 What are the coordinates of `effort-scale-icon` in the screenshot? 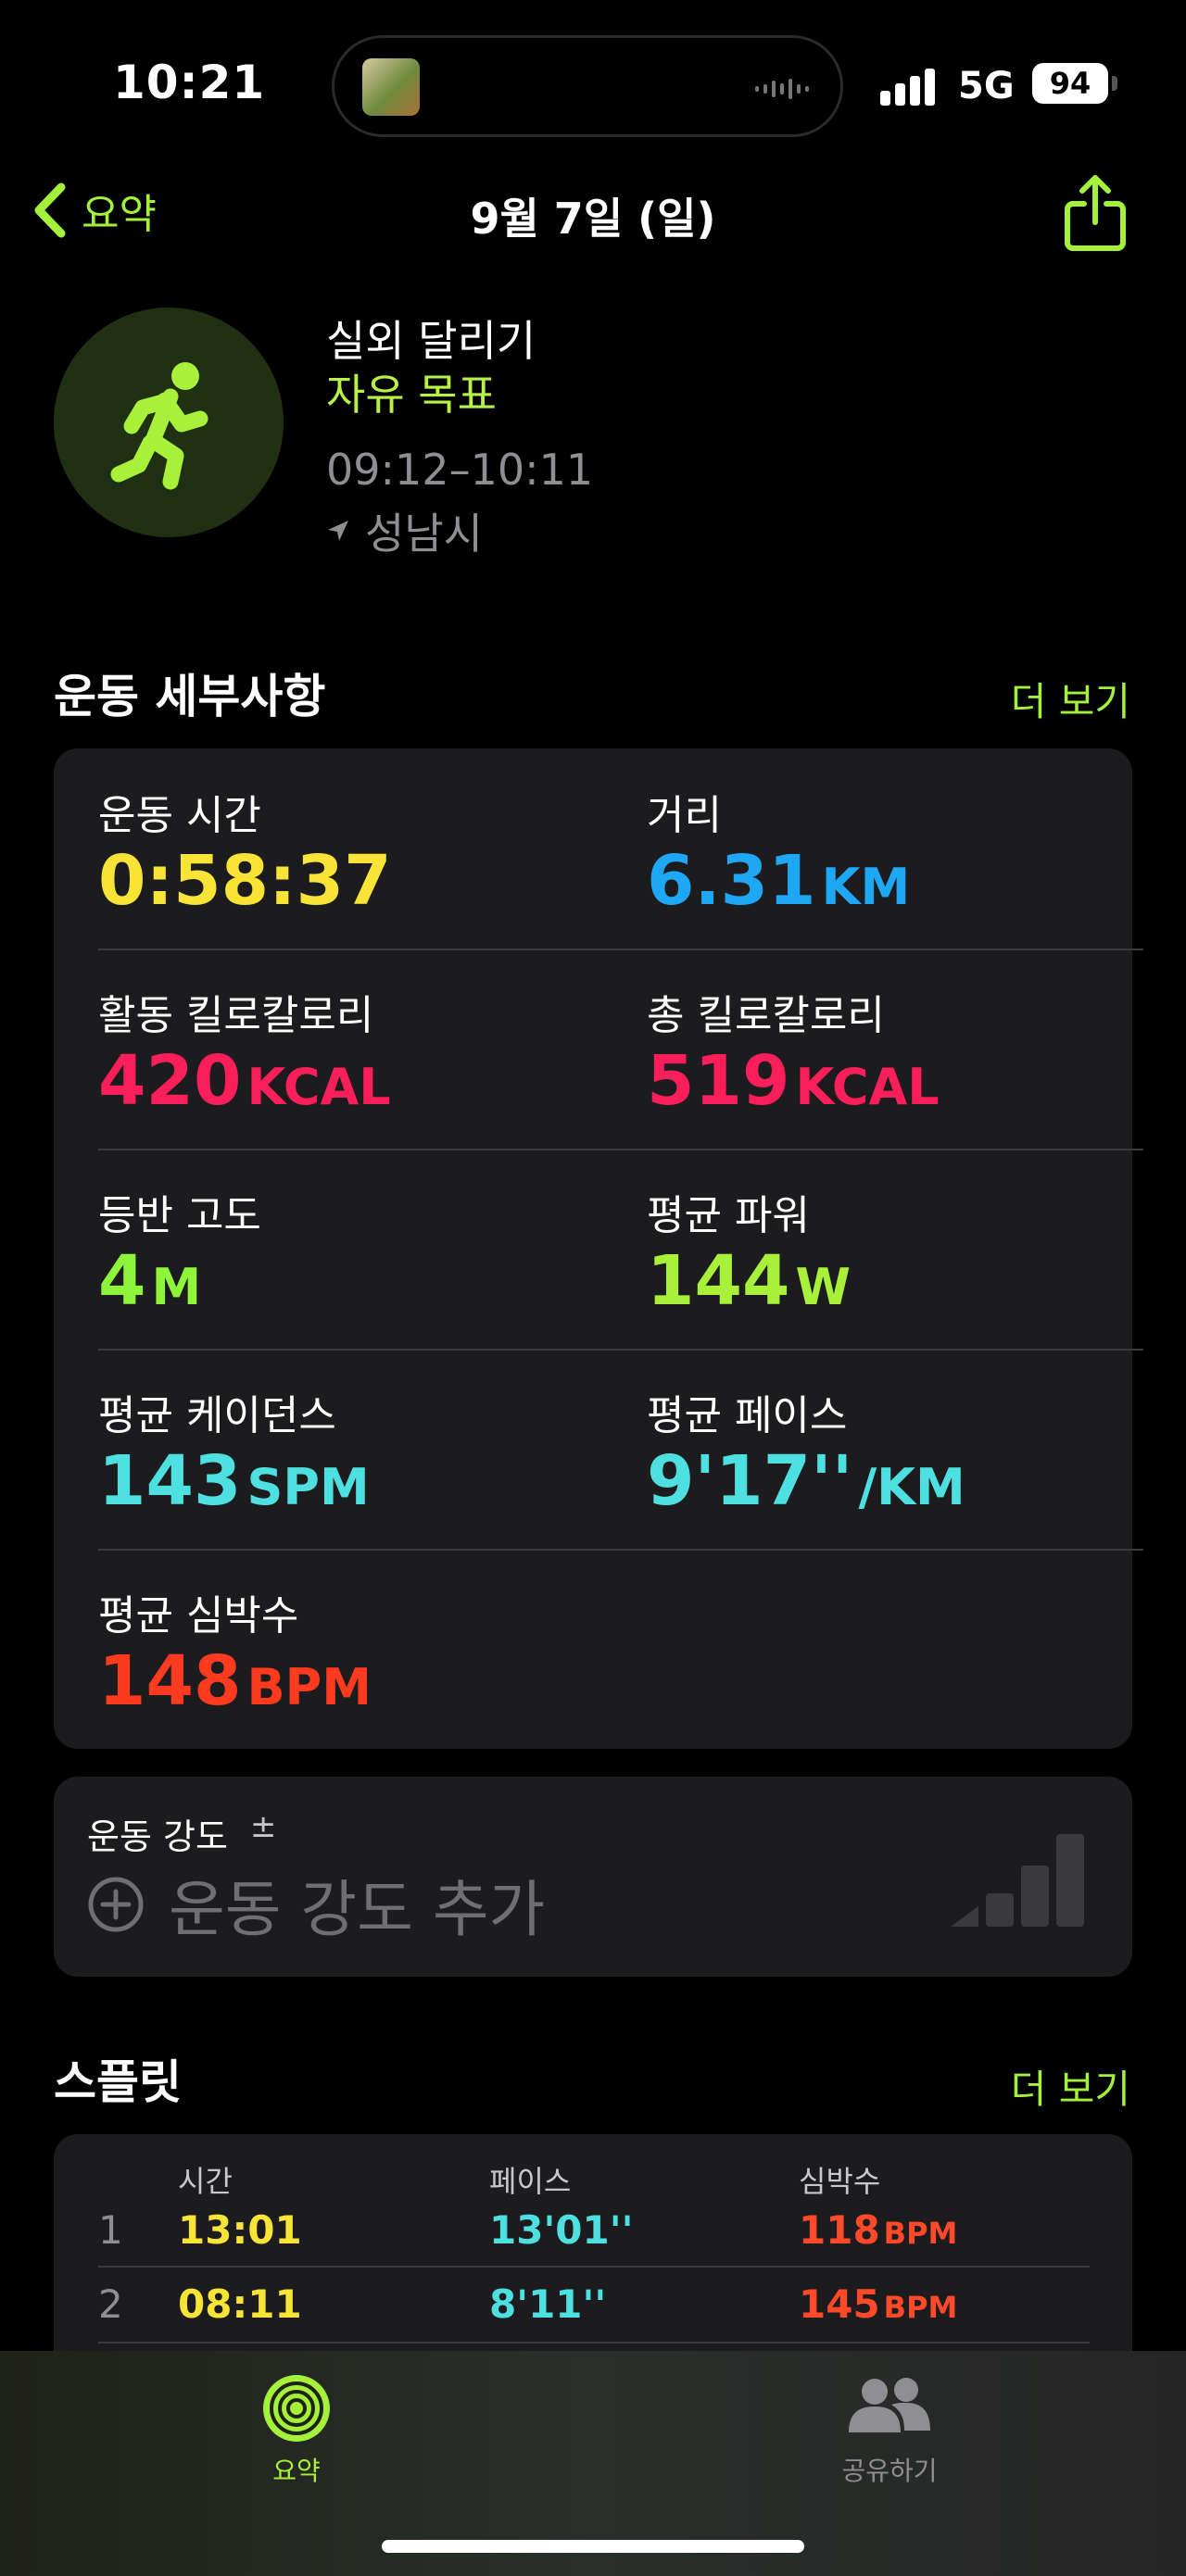 It's located at (1017, 1880).